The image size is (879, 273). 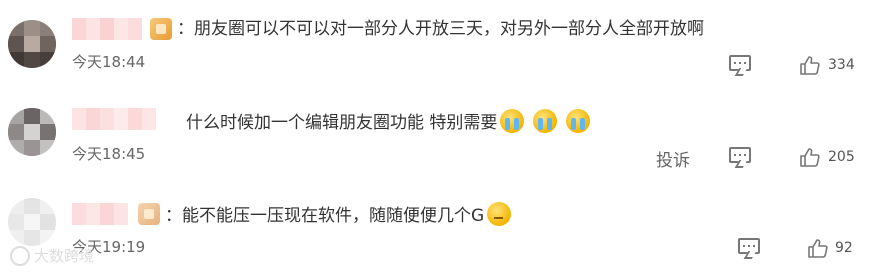 I want to click on watermark: 大数跨境, so click(x=52, y=255).